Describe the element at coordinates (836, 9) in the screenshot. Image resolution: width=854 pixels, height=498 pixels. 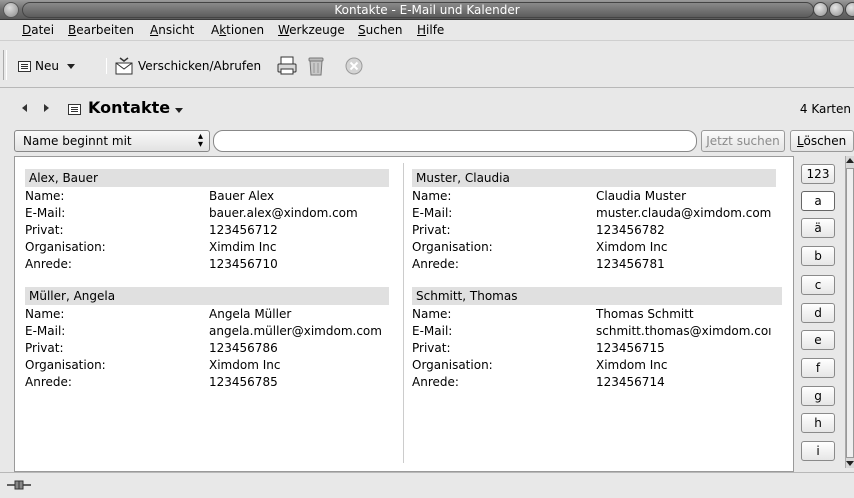
I see `maximize-button` at that location.